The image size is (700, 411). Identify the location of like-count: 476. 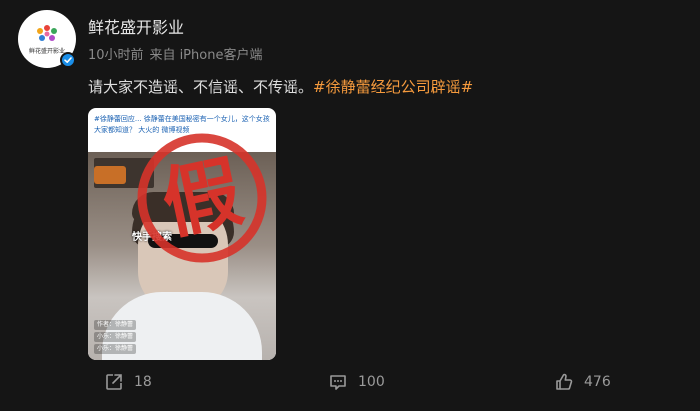
(597, 382).